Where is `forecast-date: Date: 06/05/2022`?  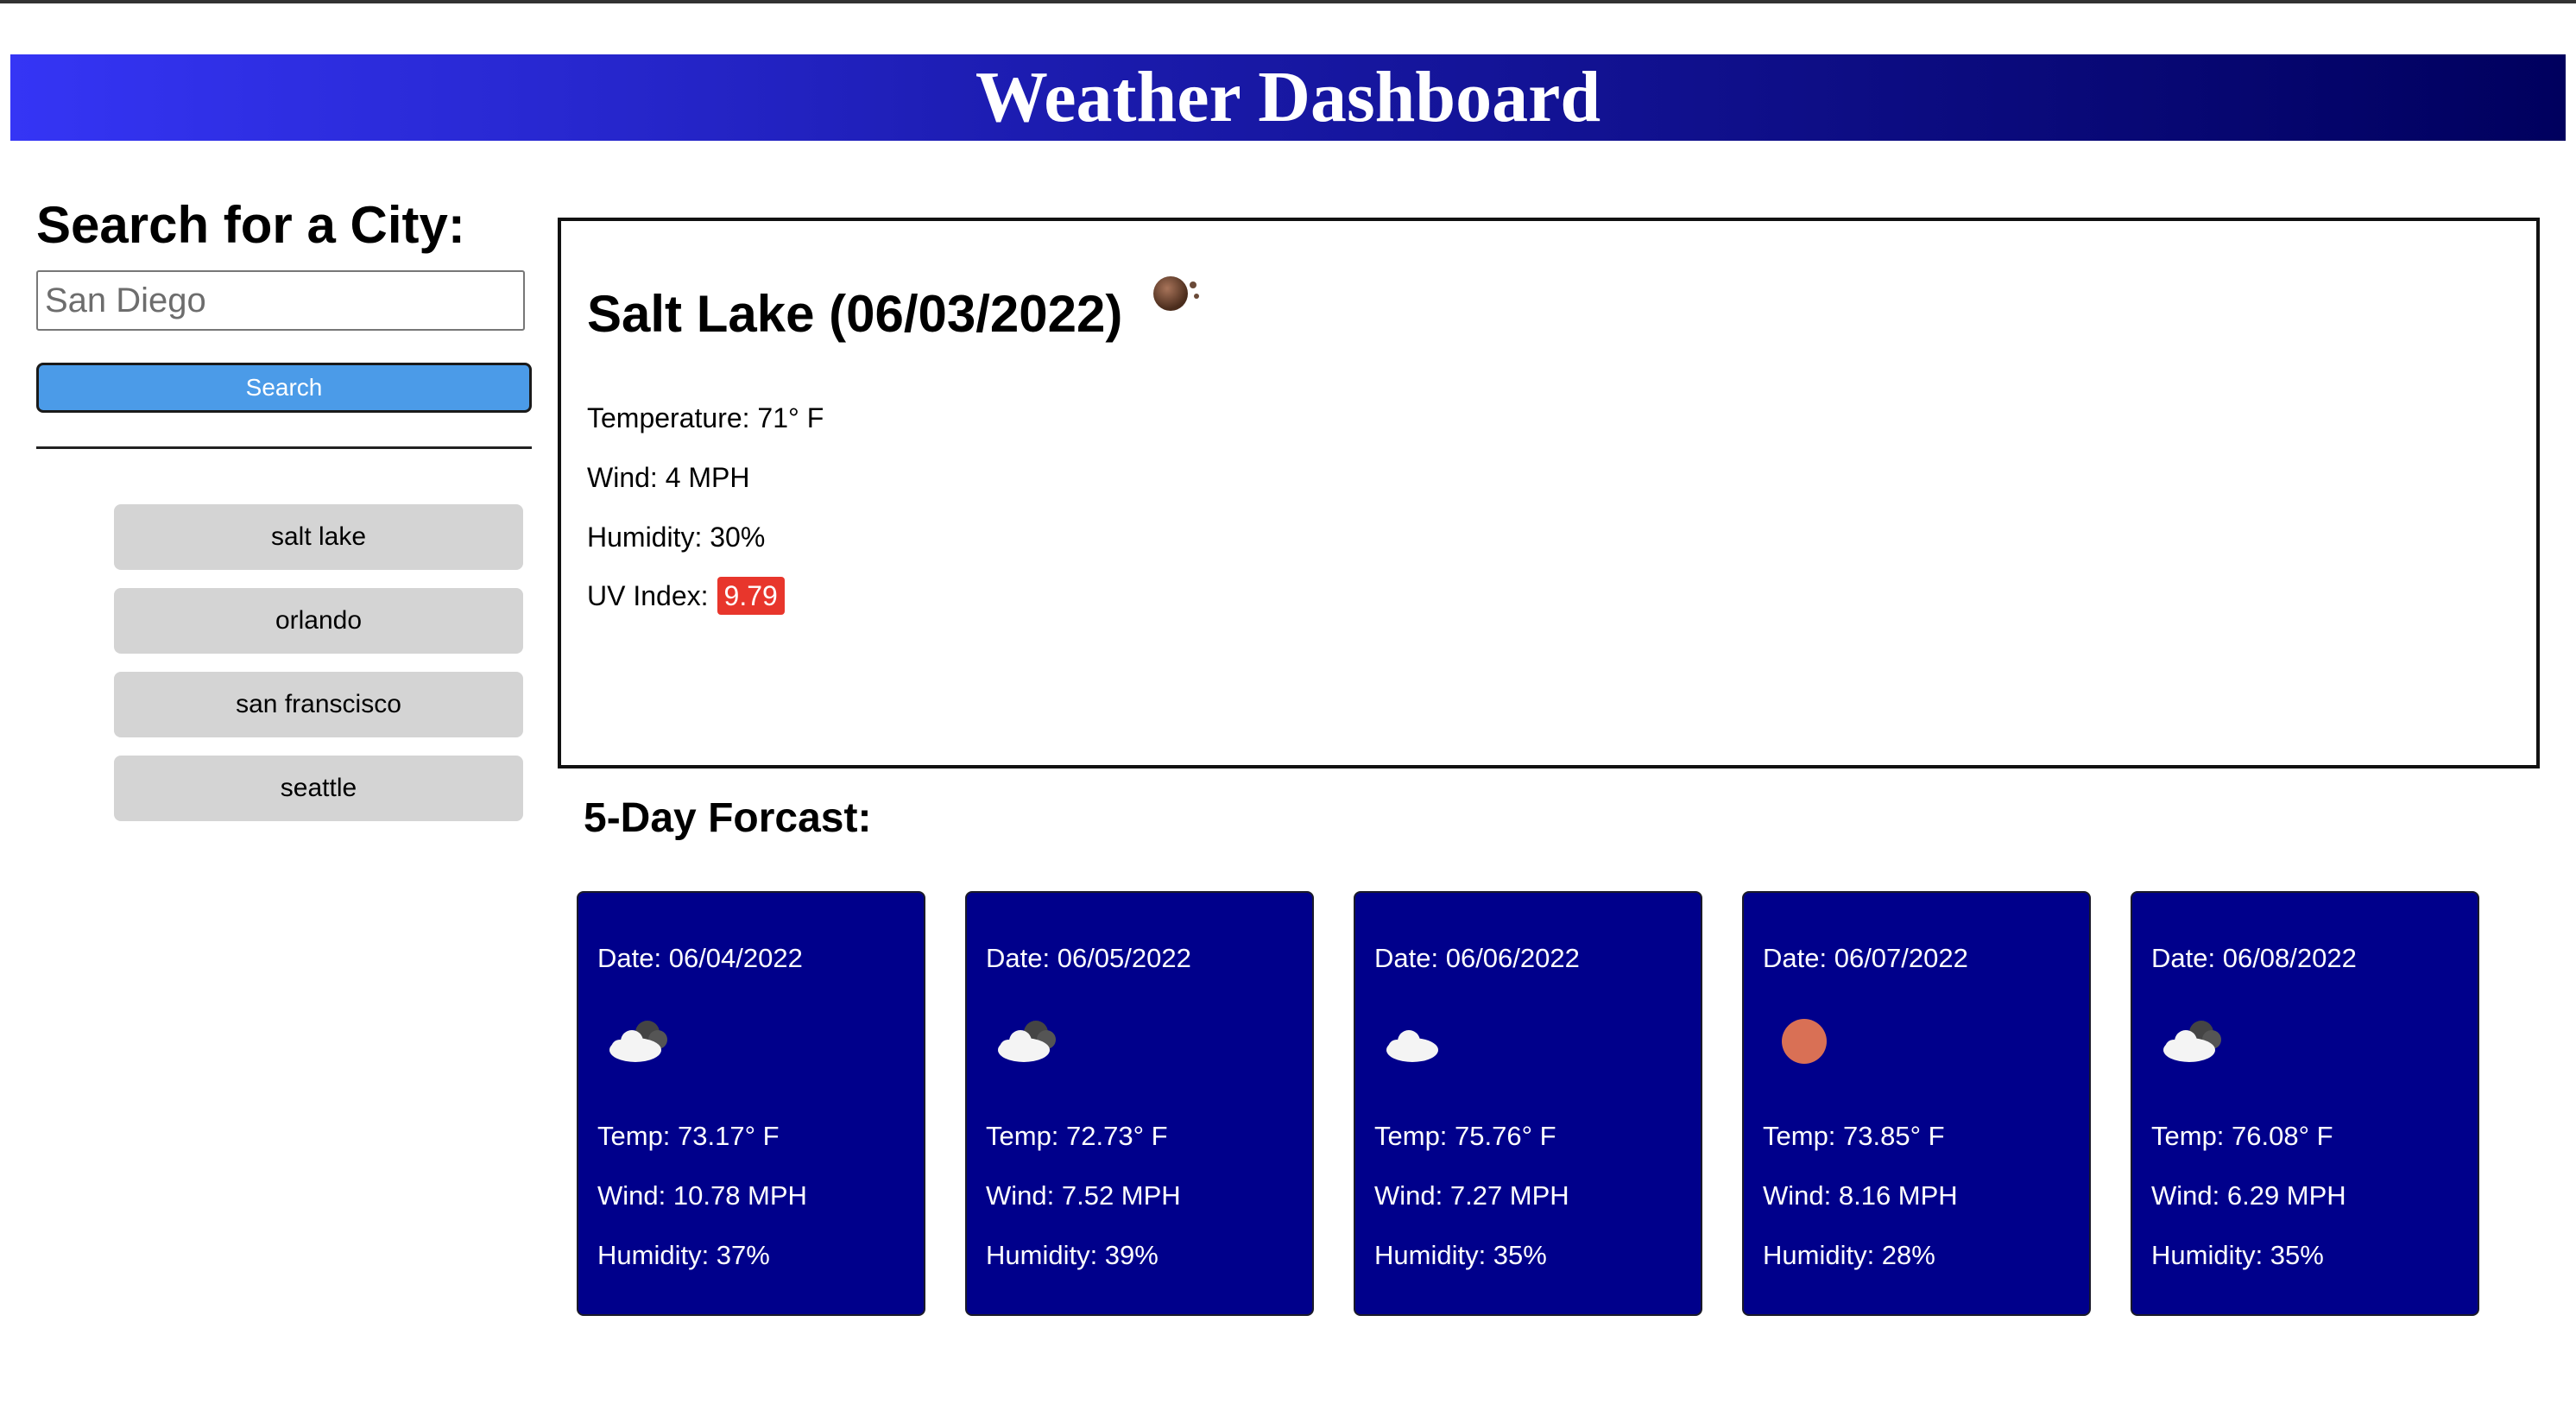
forecast-date: Date: 06/05/2022 is located at coordinates (1088, 958).